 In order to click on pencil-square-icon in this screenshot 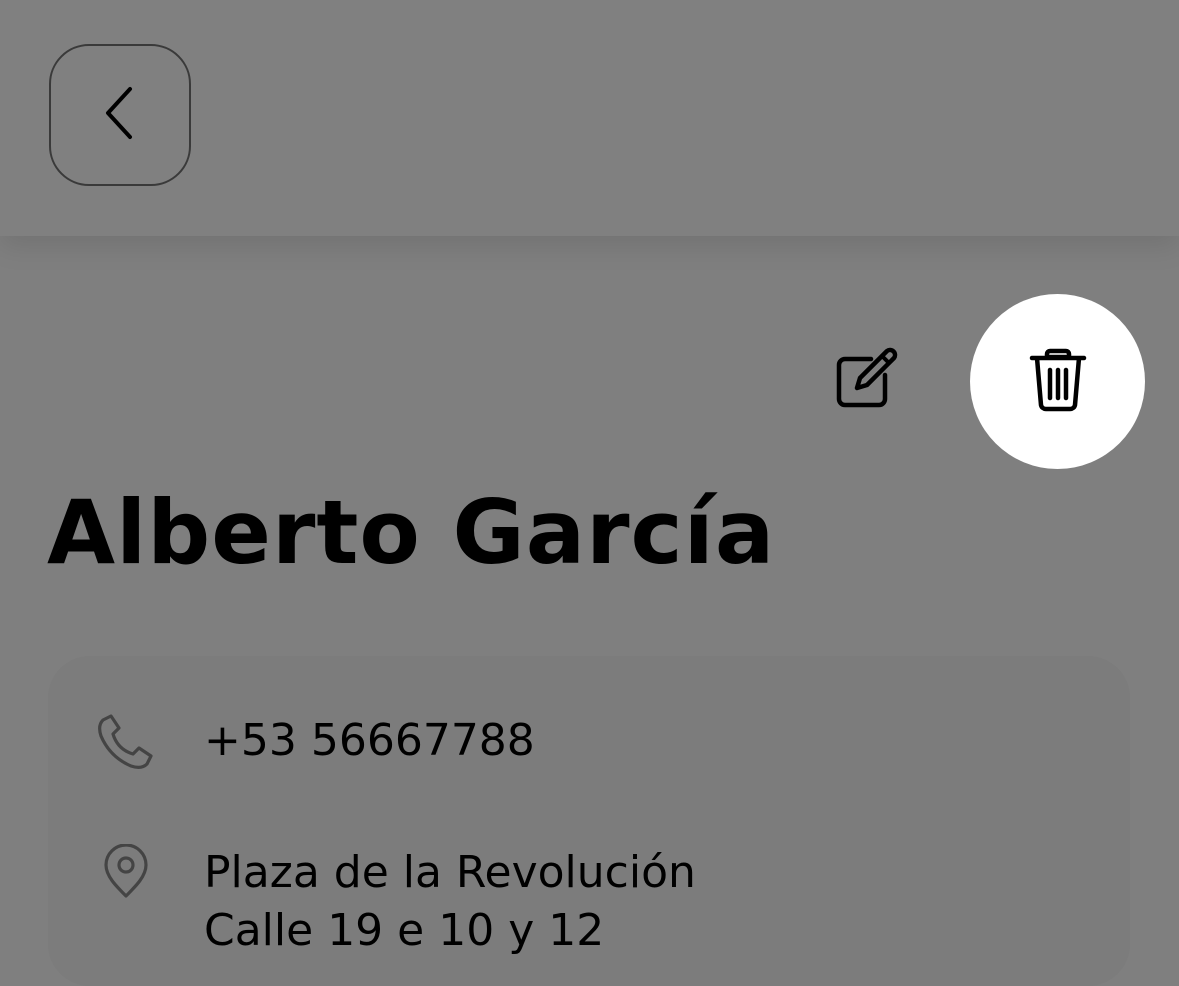, I will do `click(868, 380)`.